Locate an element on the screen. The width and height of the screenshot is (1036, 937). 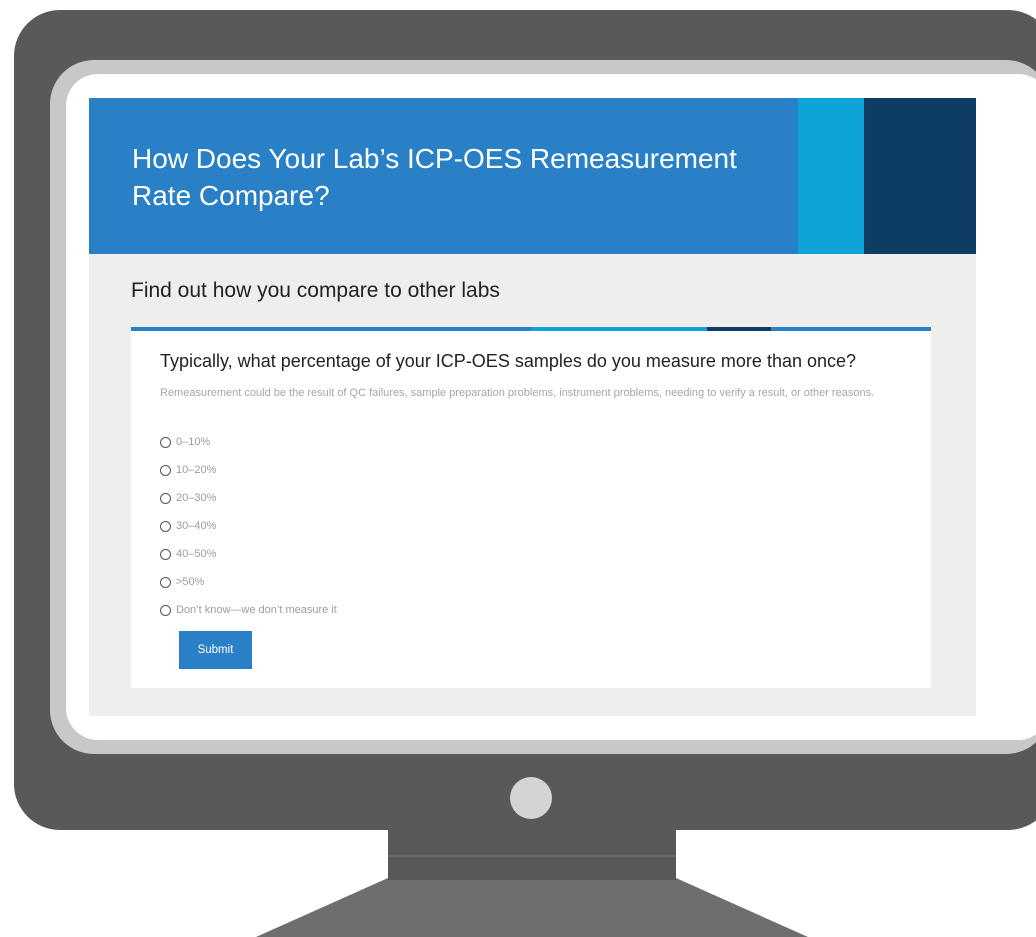
submit-button: Submit is located at coordinates (215, 650).